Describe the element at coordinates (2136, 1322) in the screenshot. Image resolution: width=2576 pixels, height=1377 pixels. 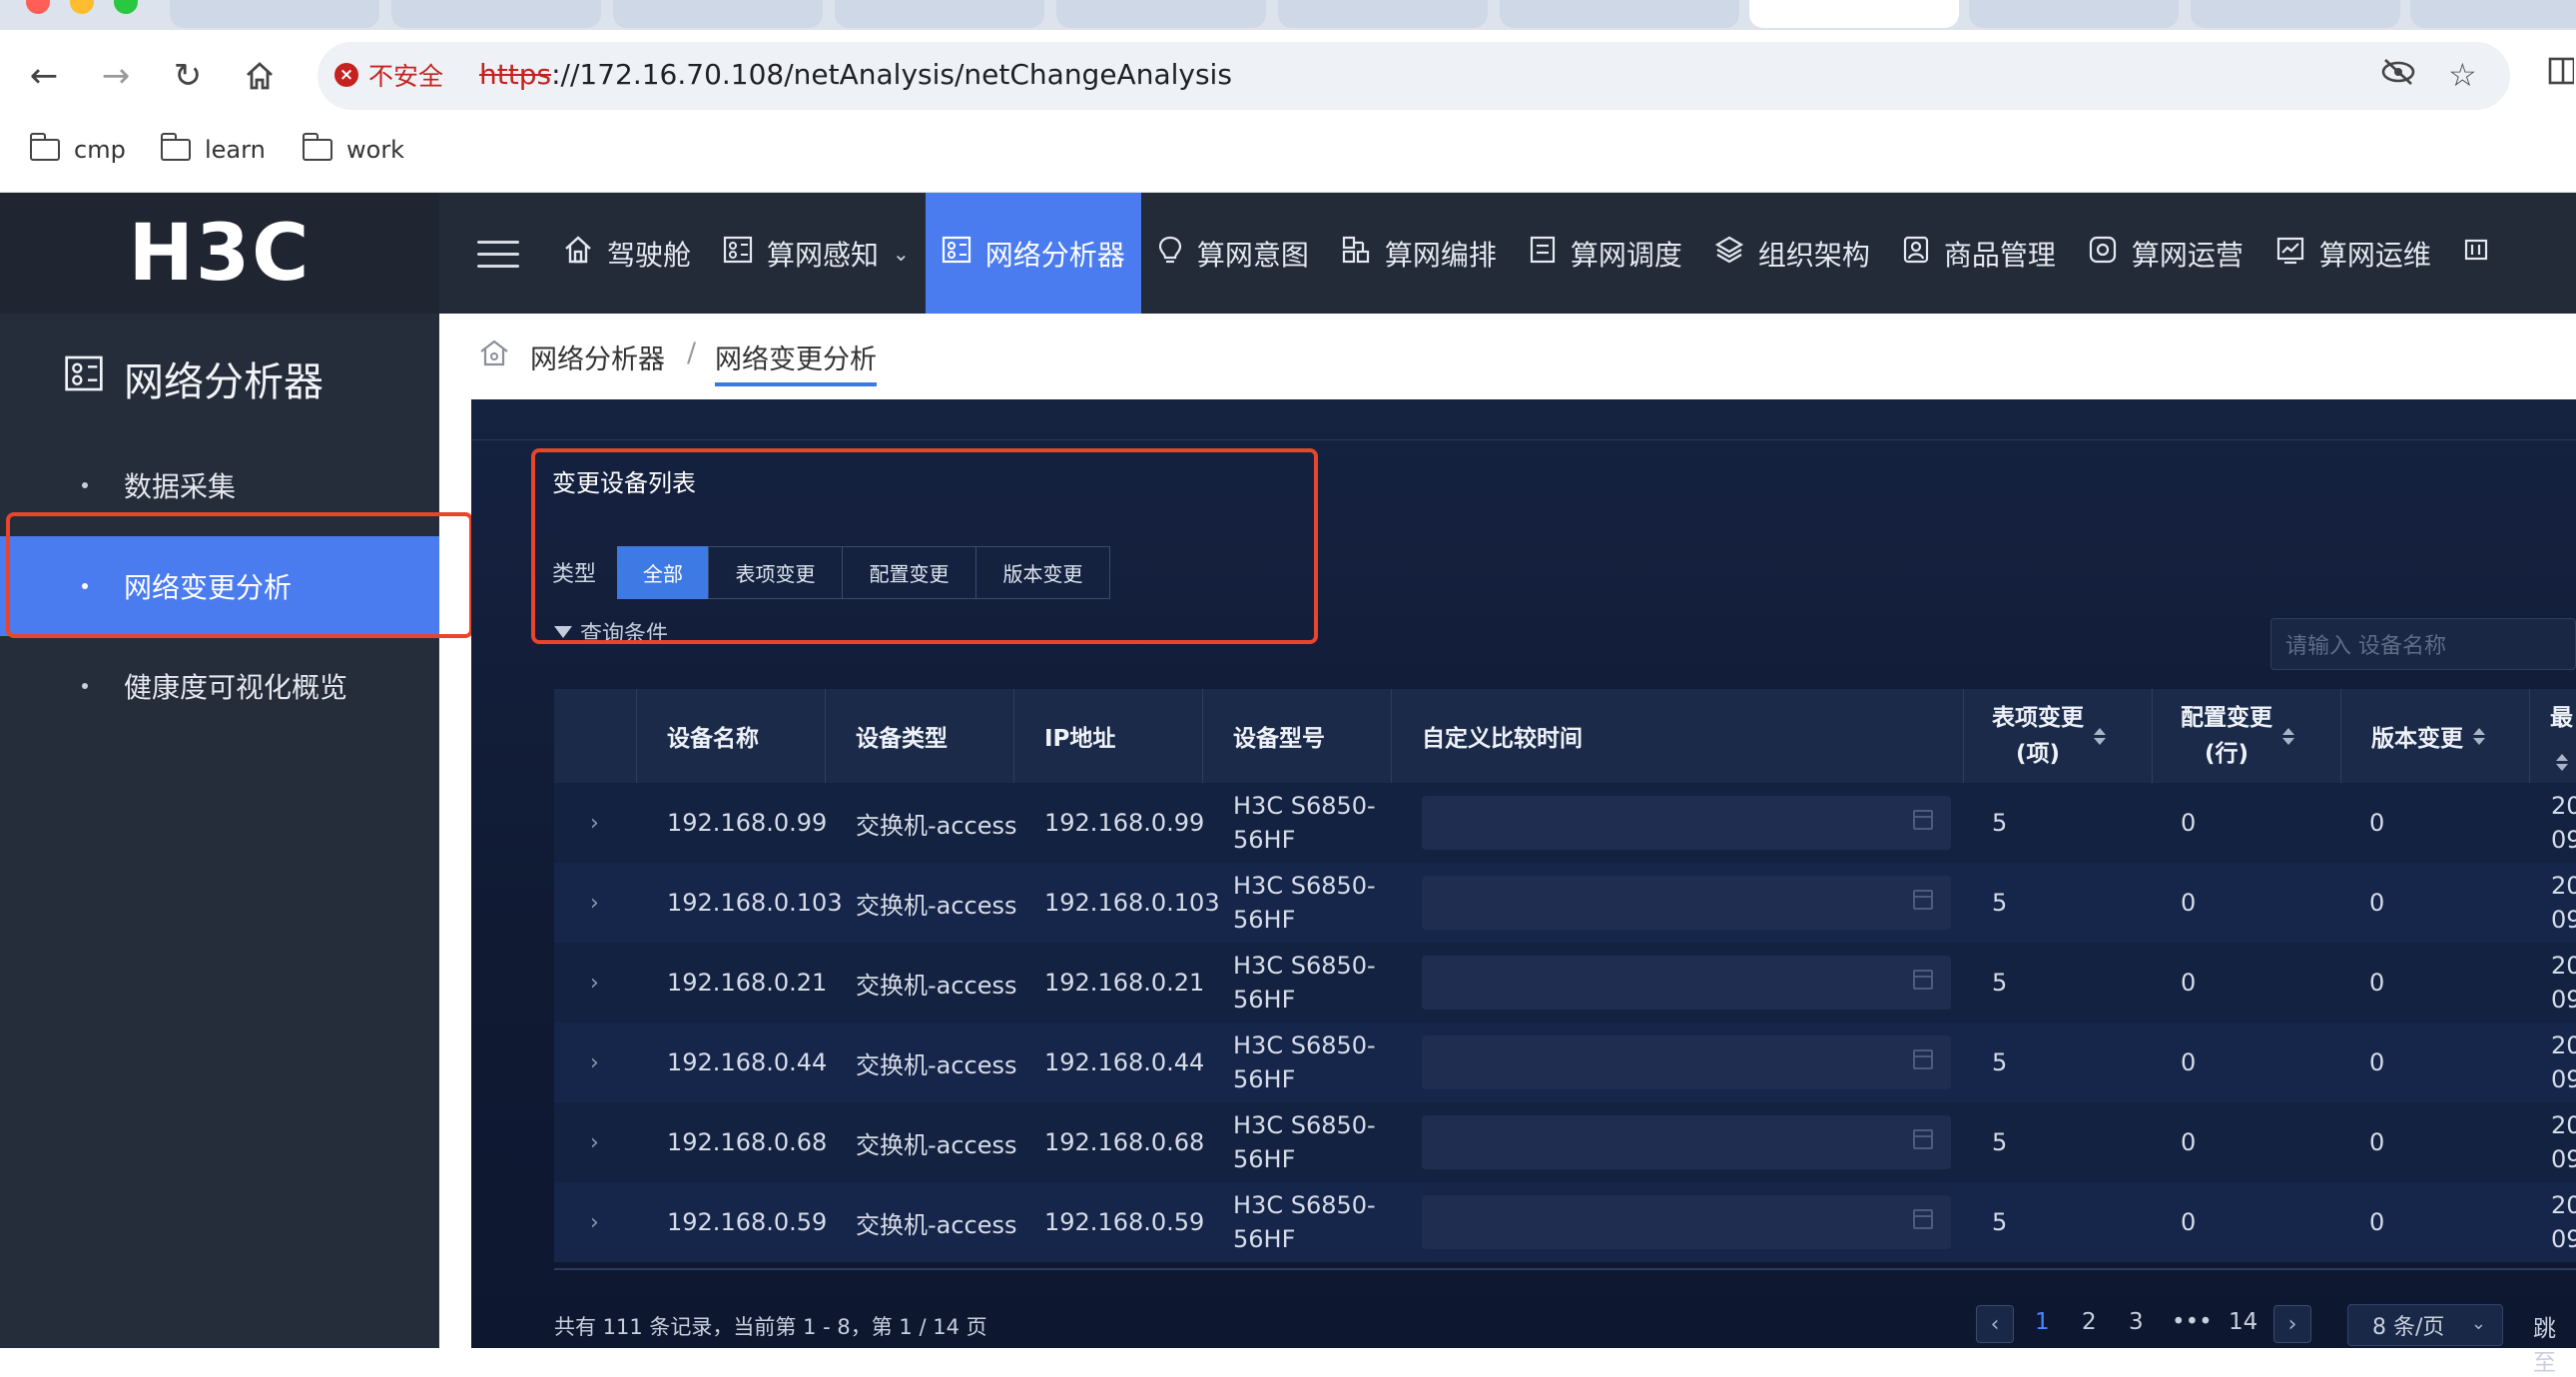
I see `page-3: 3` at that location.